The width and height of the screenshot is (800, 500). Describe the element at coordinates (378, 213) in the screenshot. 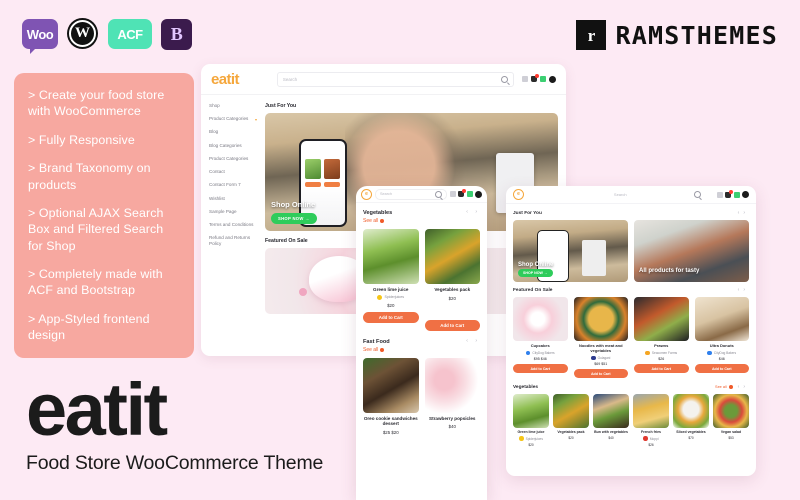

I see `section-title: Vegetables` at that location.